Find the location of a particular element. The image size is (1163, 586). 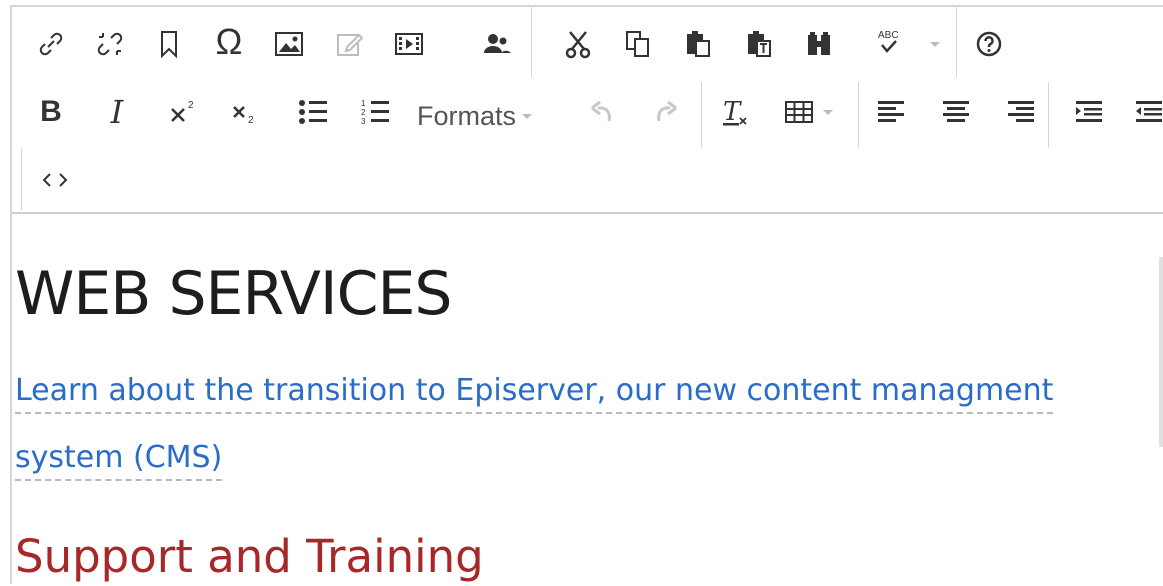

clear-formatting-icon: T is located at coordinates (735, 112).